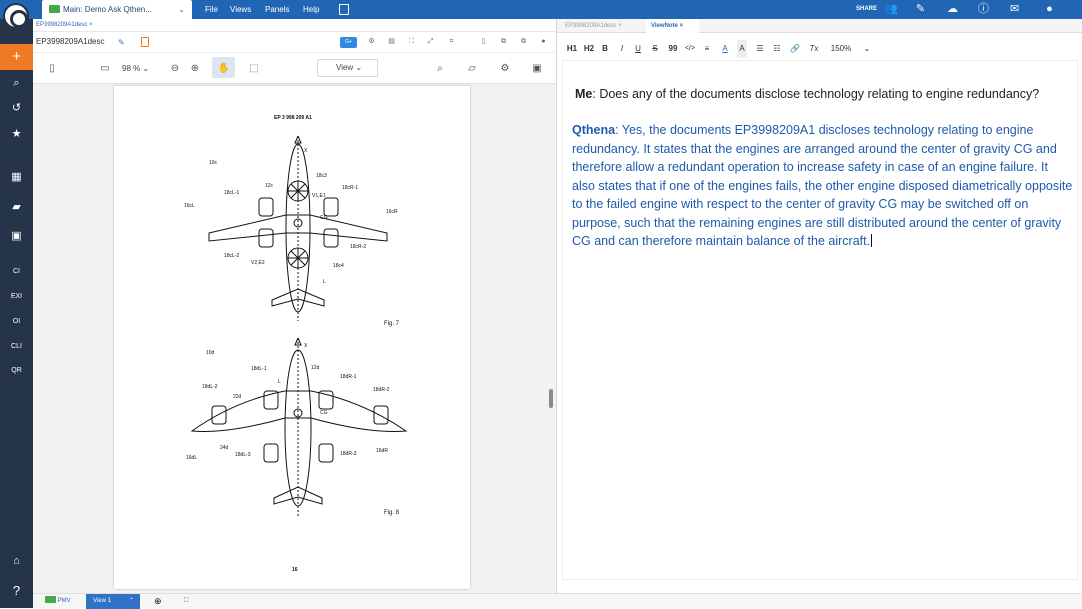 The height and width of the screenshot is (609, 1082). I want to click on chat-icon: ▱, so click(472, 68).